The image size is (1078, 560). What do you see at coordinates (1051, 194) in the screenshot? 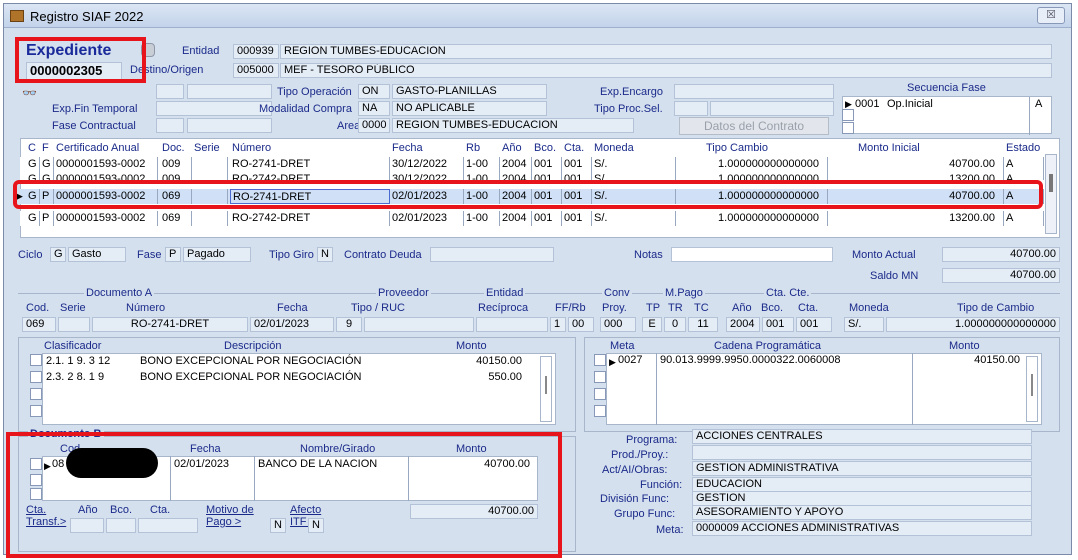
I see `grid-scrollbar` at bounding box center [1051, 194].